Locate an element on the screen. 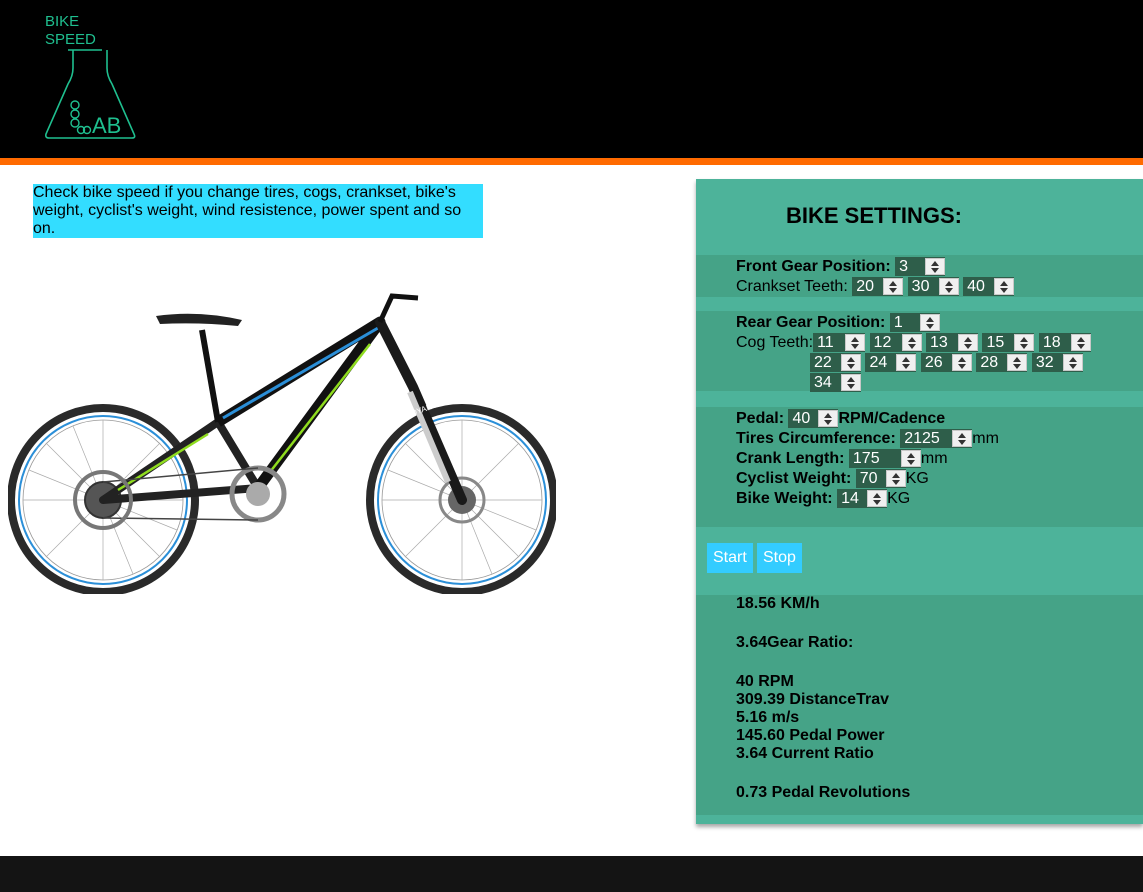 The image size is (1143, 892). front-gear-row: Front Gear Position: 3 is located at coordinates (841, 267).